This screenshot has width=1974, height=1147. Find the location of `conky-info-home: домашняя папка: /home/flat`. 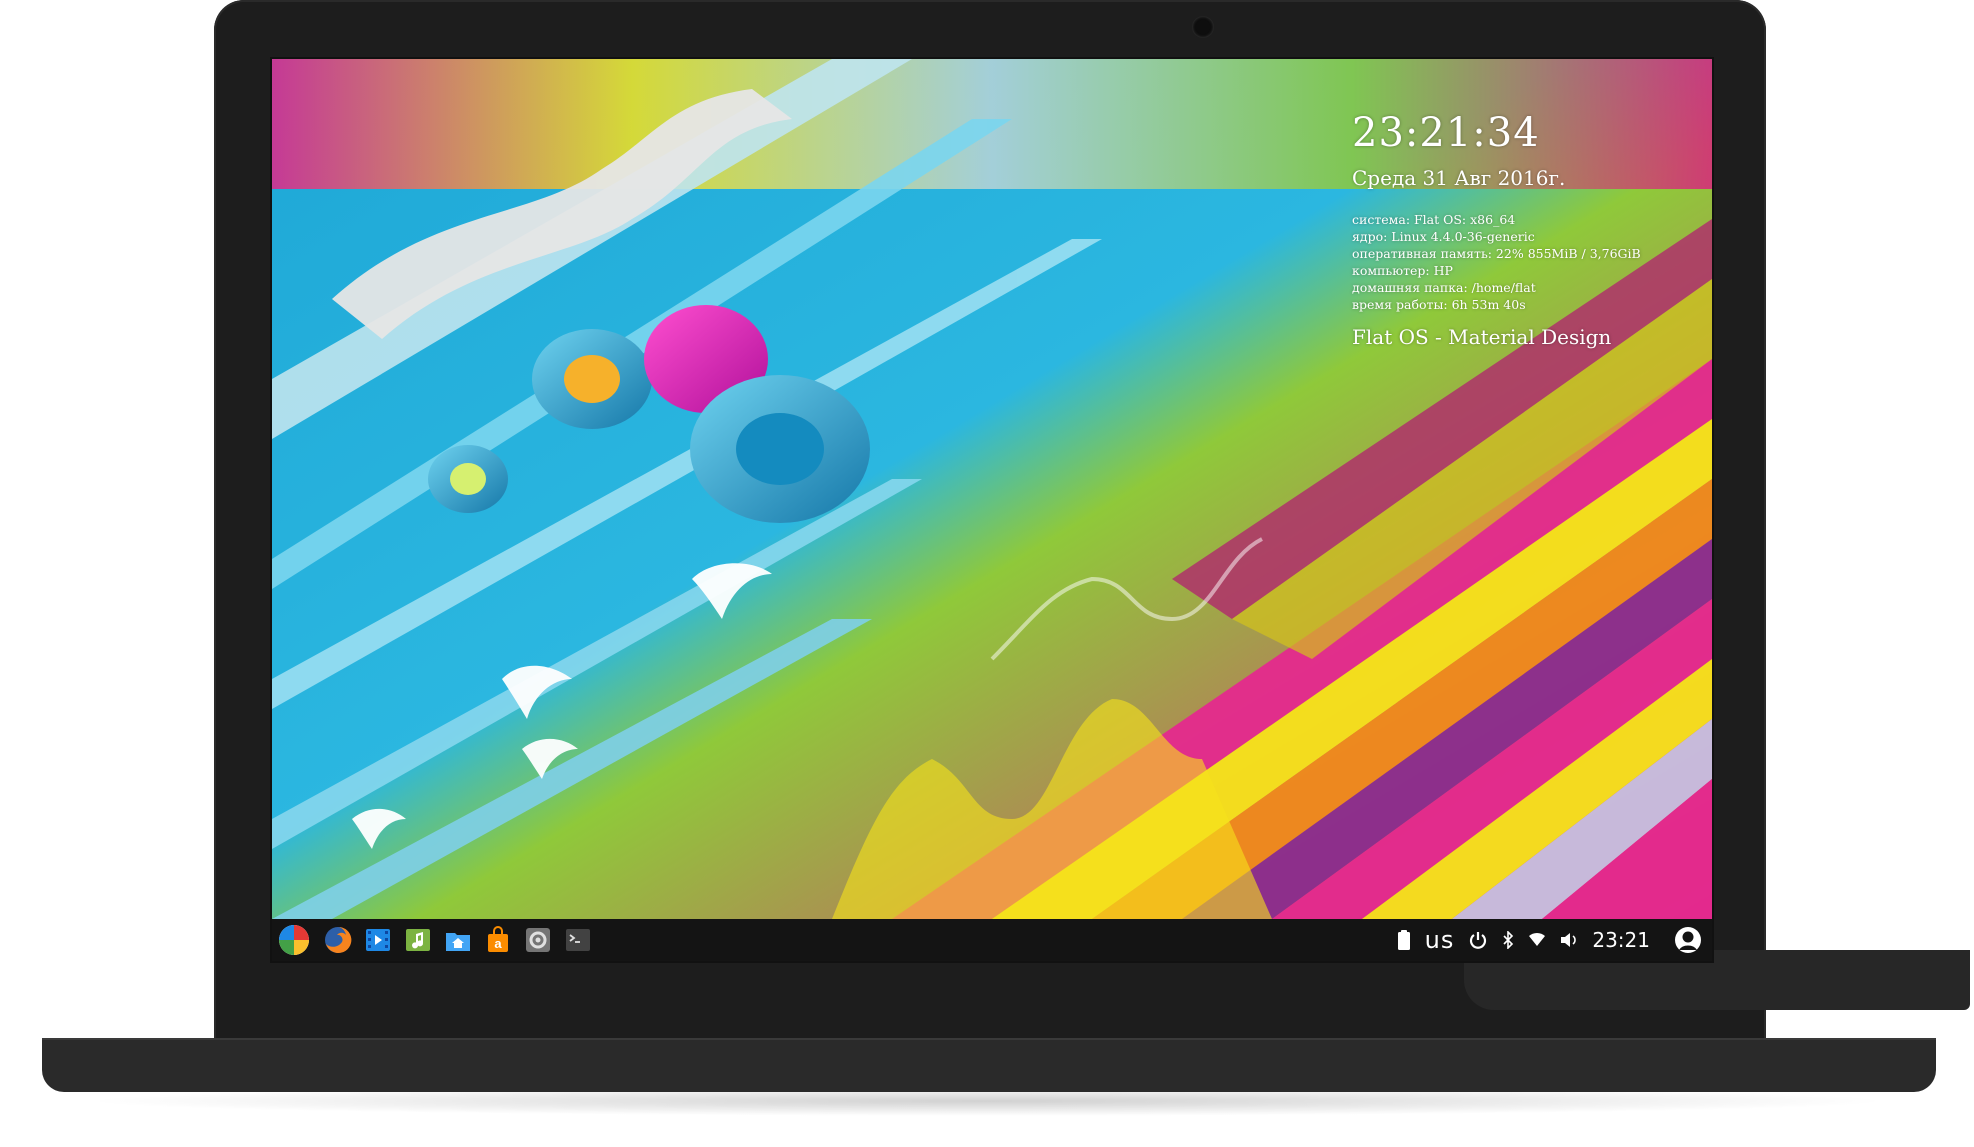

conky-info-home: домашняя папка: /home/flat is located at coordinates (1444, 287).